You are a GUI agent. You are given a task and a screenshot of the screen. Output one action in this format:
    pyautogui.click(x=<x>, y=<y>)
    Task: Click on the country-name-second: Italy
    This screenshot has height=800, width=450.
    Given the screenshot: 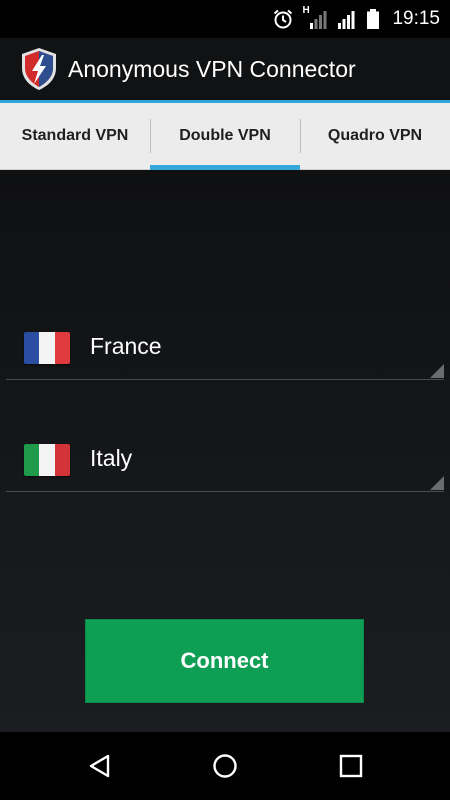 What is the action you would take?
    pyautogui.click(x=111, y=458)
    